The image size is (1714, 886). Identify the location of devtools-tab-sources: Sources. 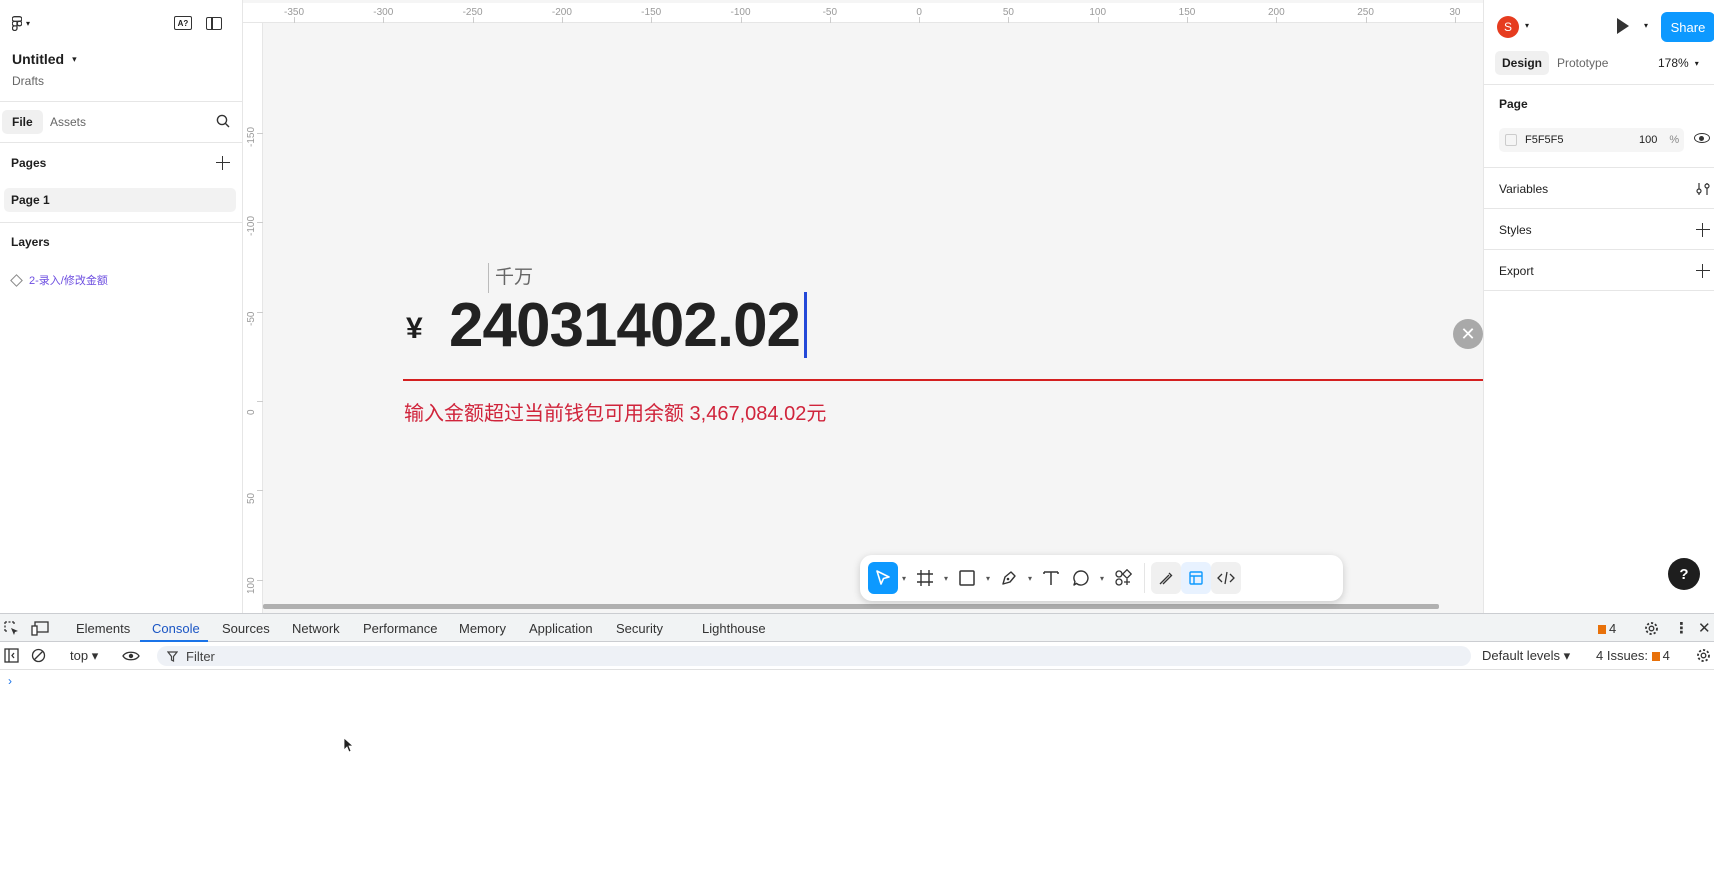
(246, 628).